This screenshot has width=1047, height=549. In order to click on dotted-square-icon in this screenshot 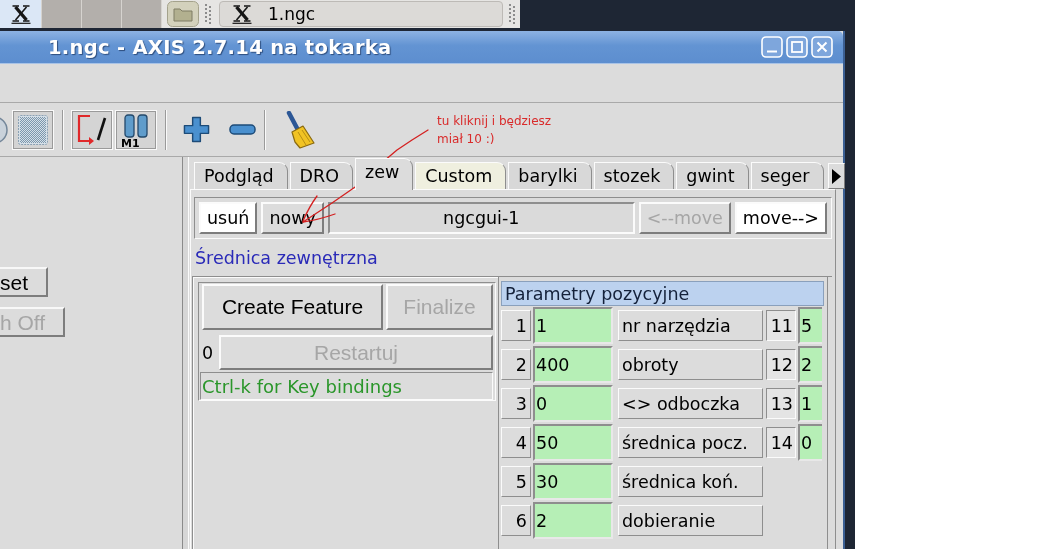, I will do `click(33, 129)`.